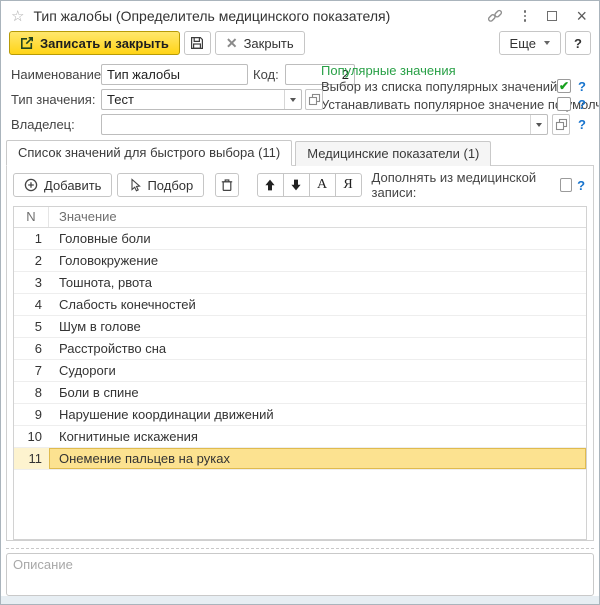 This screenshot has width=600, height=605. What do you see at coordinates (316, 124) in the screenshot?
I see `owner-input` at bounding box center [316, 124].